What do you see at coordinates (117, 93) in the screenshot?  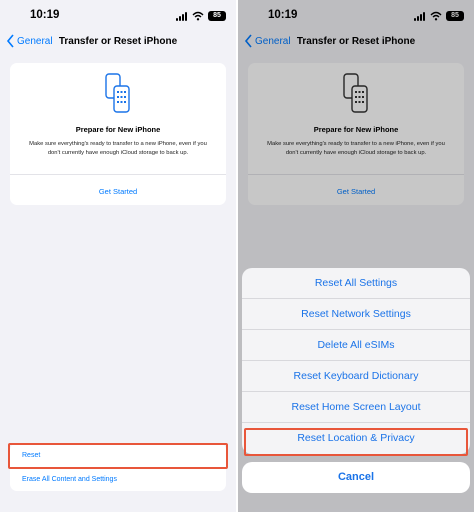 I see `iphone-transfer-icon` at bounding box center [117, 93].